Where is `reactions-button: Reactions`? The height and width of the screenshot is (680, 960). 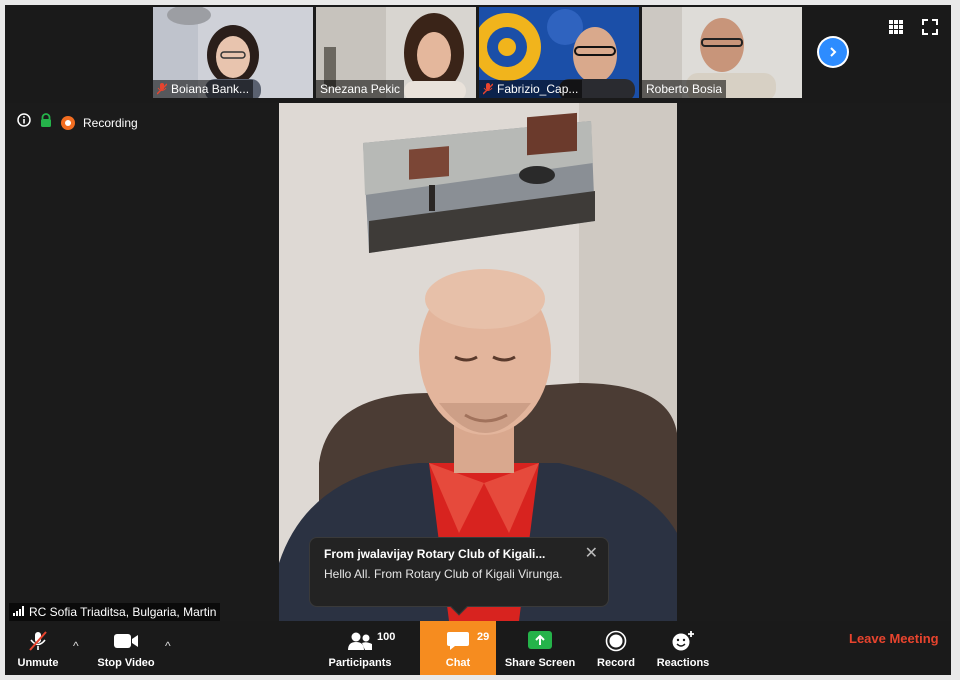
reactions-button: Reactions is located at coordinates (683, 648).